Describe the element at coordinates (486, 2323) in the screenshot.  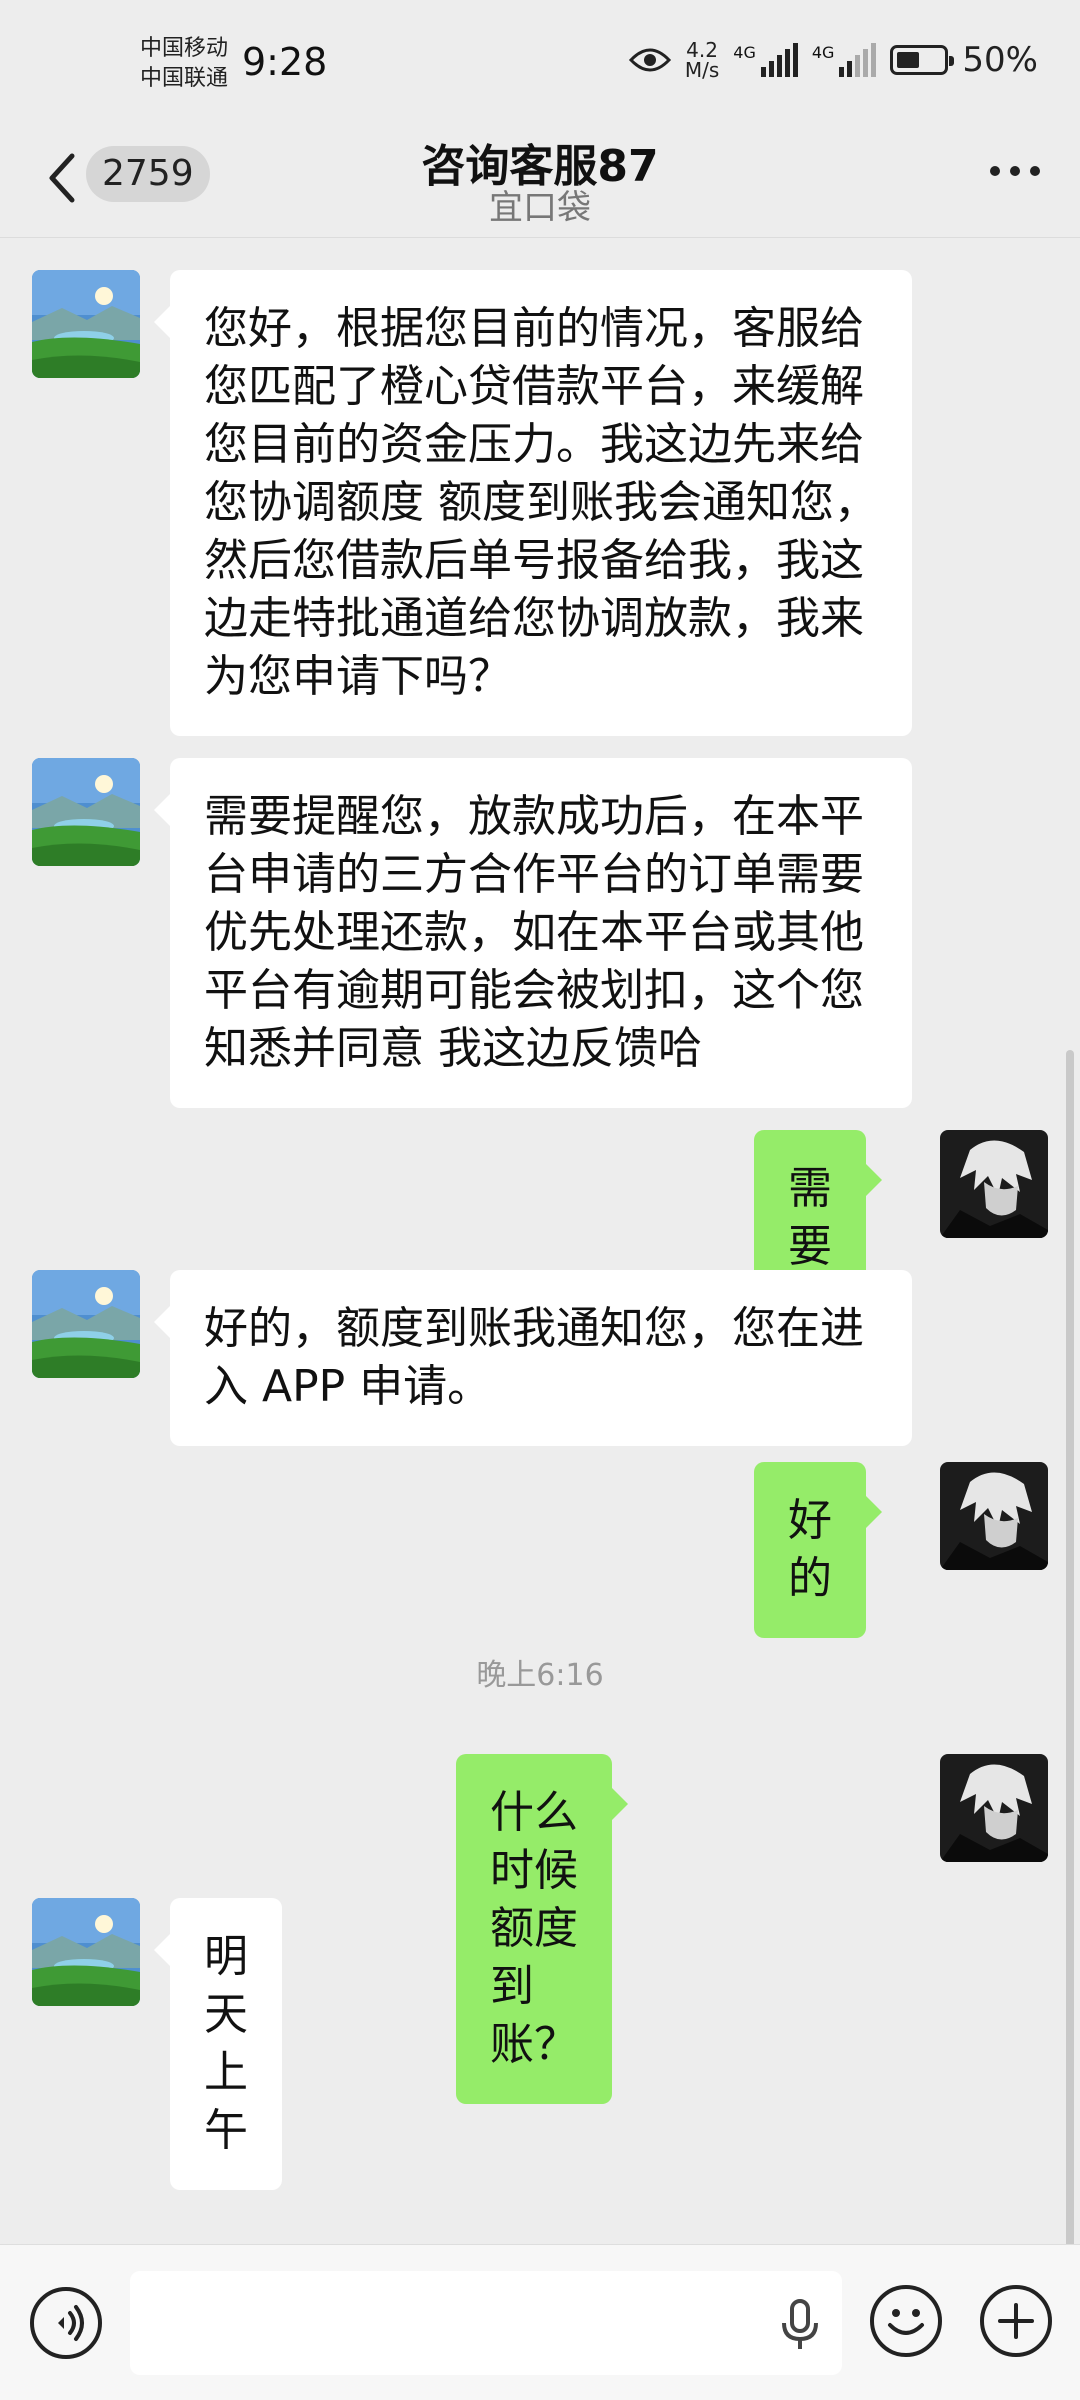
I see `message-input` at that location.